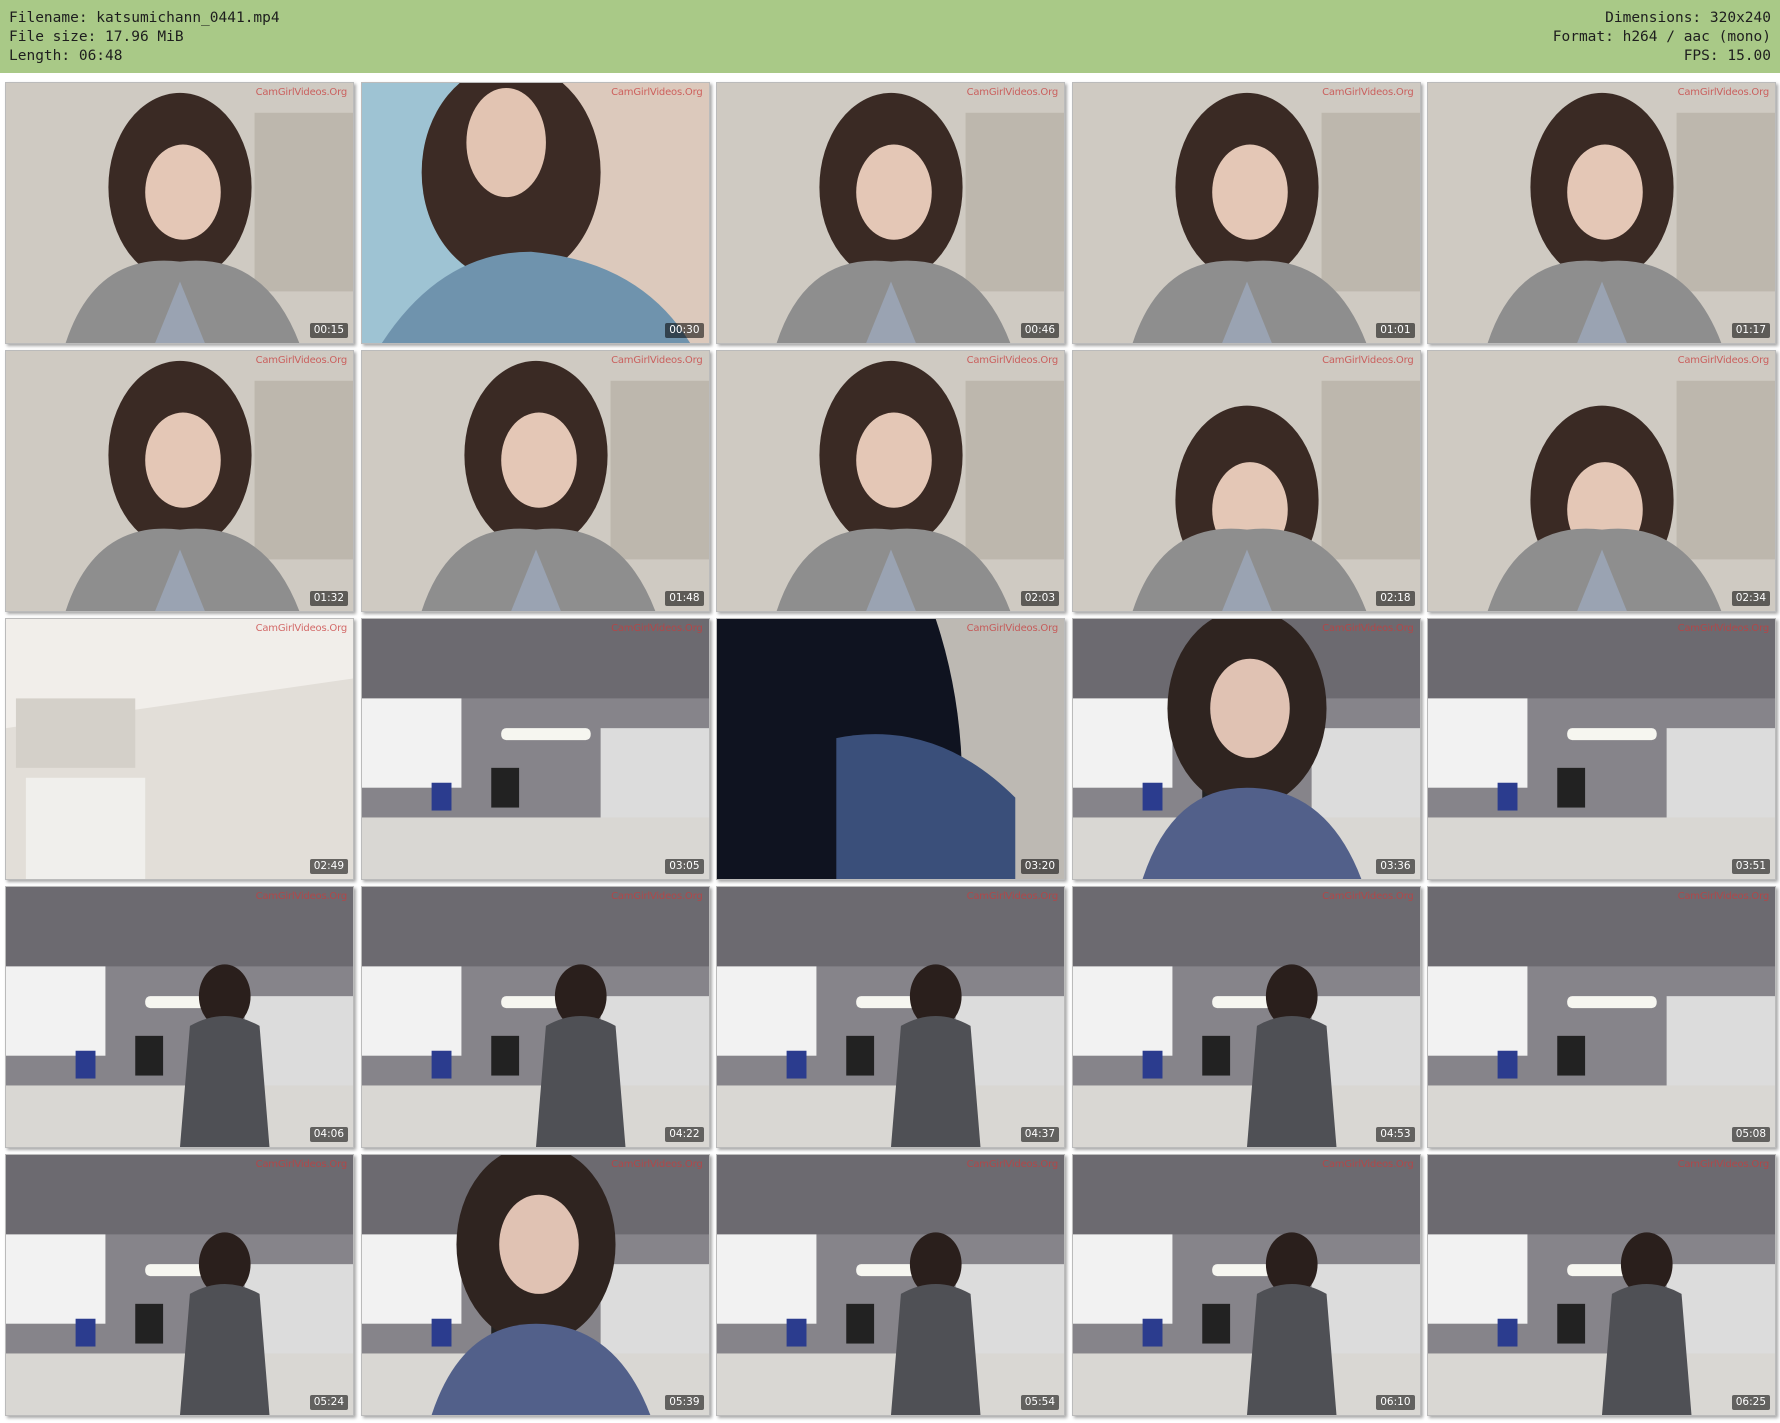 This screenshot has width=1780, height=1423. Describe the element at coordinates (1395, 1134) in the screenshot. I see `timestamp-label: 04:53` at that location.